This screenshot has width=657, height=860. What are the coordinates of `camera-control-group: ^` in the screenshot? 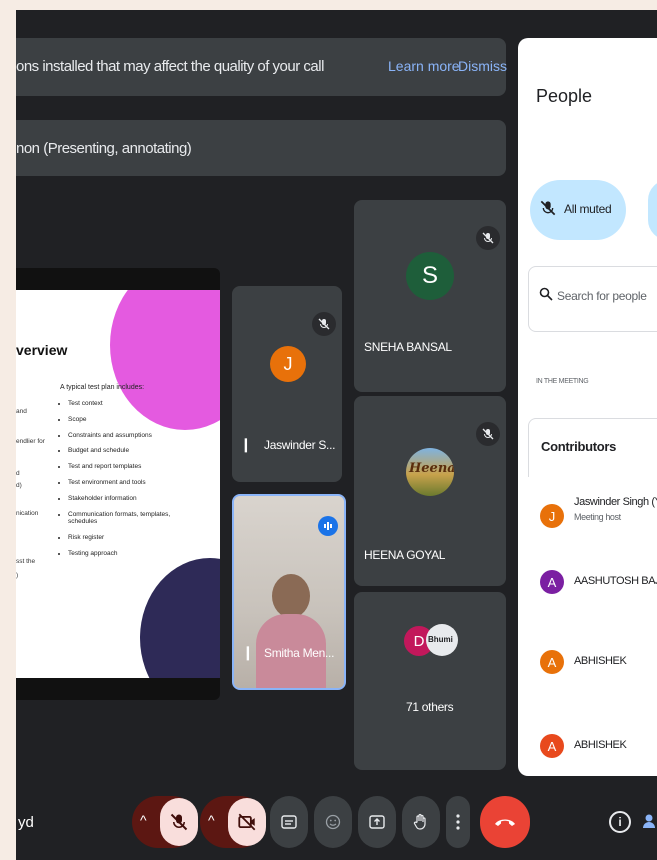 It's located at (233, 822).